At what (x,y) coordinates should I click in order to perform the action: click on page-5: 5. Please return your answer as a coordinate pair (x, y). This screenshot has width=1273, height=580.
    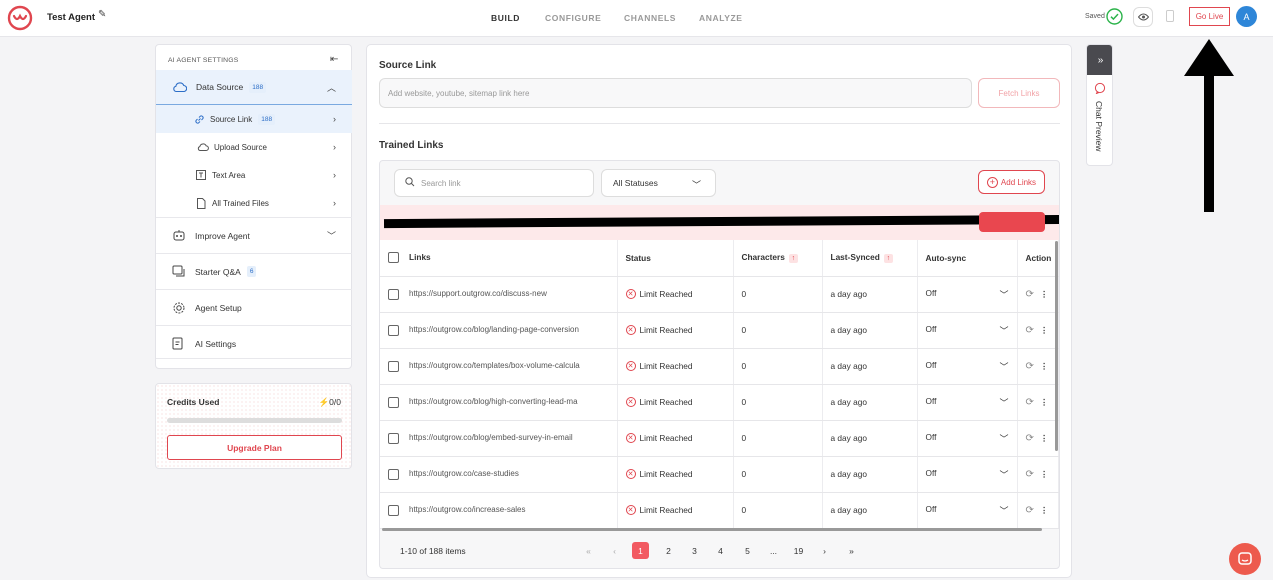
    Looking at the image, I should click on (747, 550).